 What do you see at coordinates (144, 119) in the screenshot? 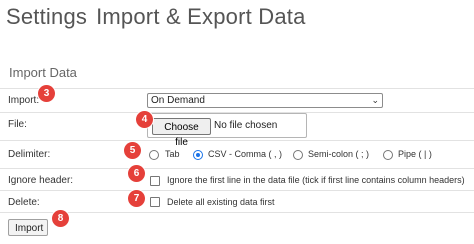
I see `step-badge-4: 4` at bounding box center [144, 119].